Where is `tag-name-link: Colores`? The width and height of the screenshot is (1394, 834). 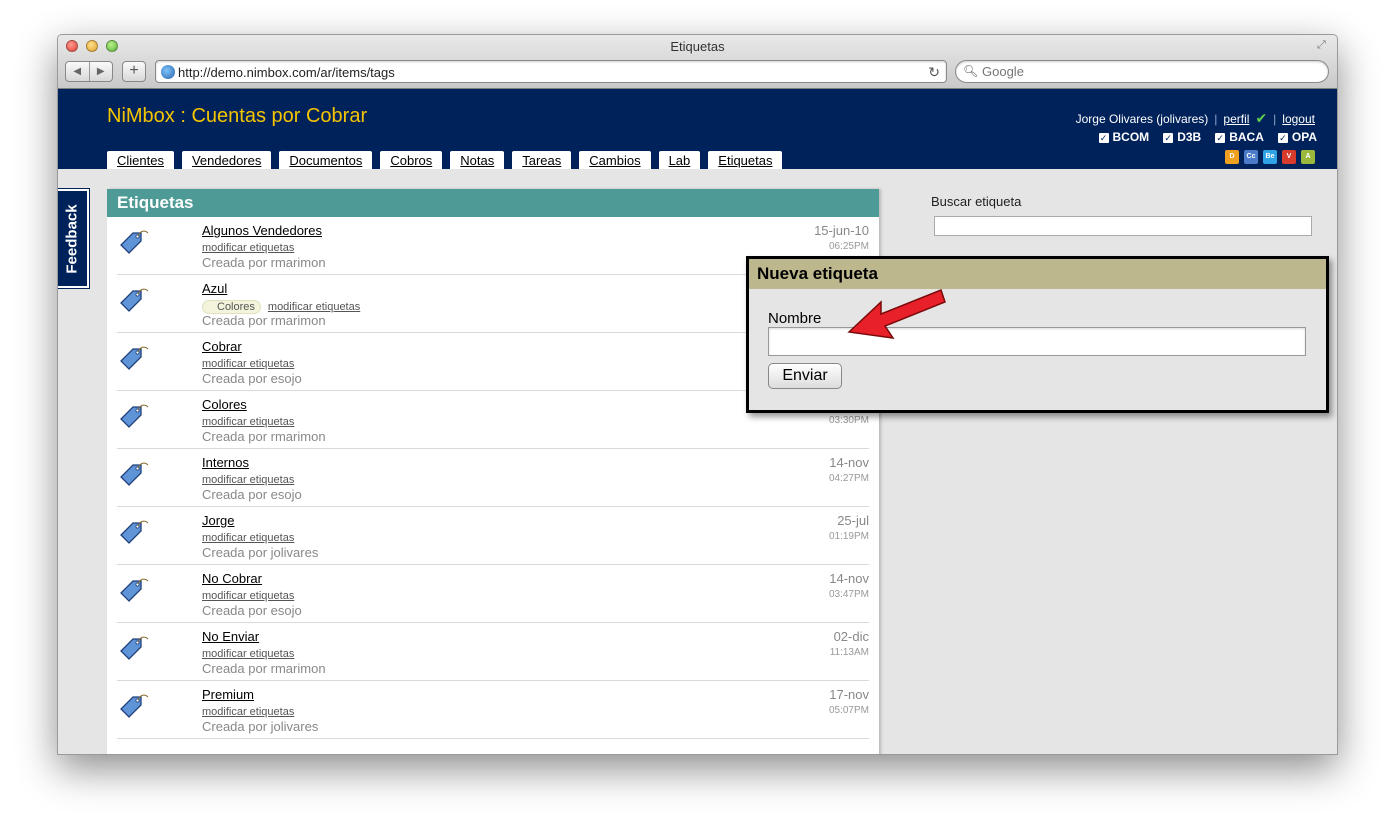 tag-name-link: Colores is located at coordinates (224, 404).